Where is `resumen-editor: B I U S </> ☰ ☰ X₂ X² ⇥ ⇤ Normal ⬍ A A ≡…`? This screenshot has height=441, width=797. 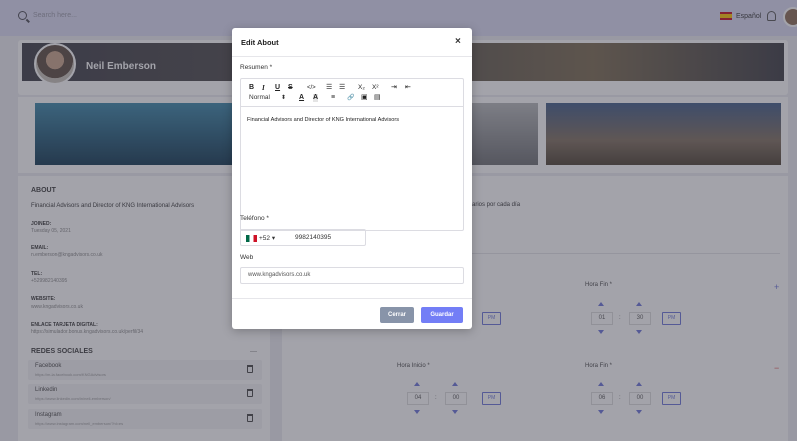
resumen-editor: B I U S </> ☰ ☰ X₂ X² ⇥ ⇤ Normal ⬍ A A ≡… is located at coordinates (352, 154).